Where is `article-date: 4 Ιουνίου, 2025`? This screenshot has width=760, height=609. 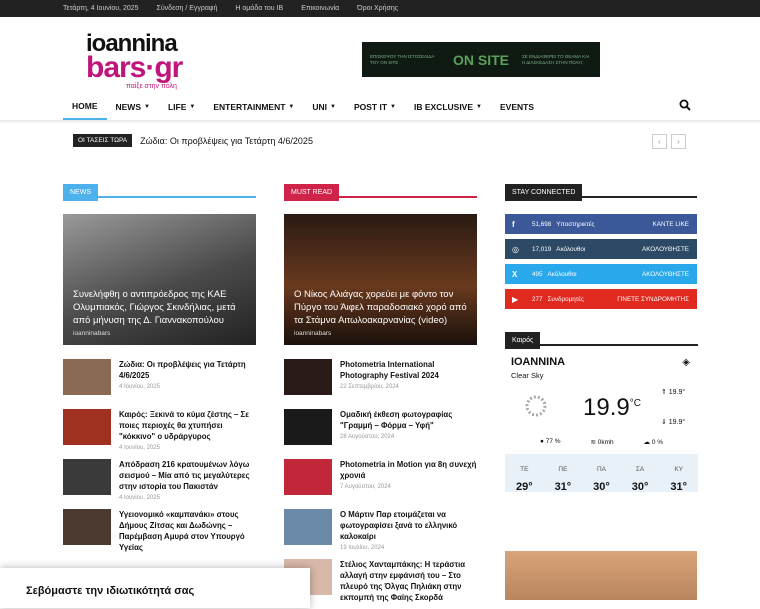
article-date: 4 Ιουνίου, 2025 is located at coordinates (139, 387).